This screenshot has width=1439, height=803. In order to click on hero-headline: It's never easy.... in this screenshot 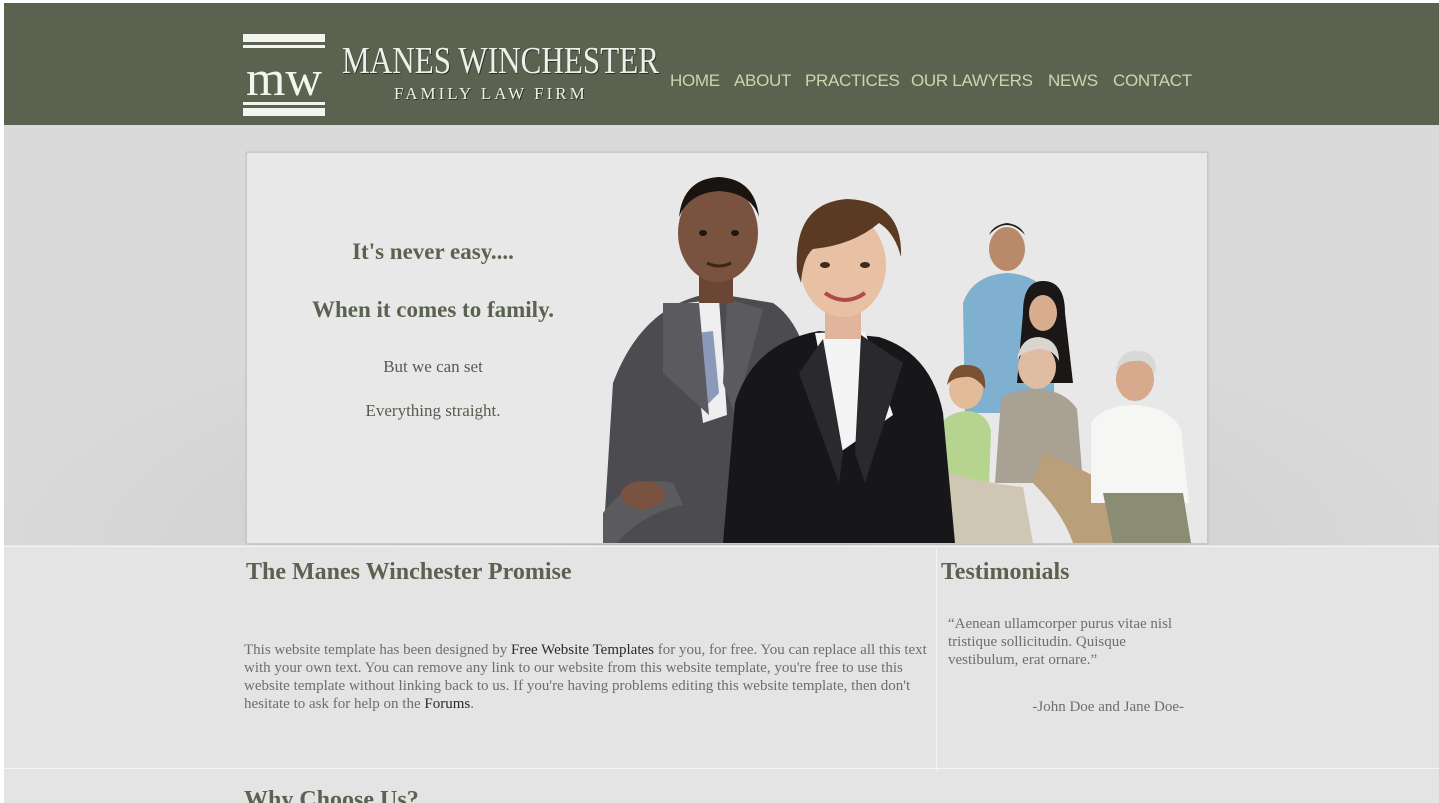, I will do `click(433, 251)`.